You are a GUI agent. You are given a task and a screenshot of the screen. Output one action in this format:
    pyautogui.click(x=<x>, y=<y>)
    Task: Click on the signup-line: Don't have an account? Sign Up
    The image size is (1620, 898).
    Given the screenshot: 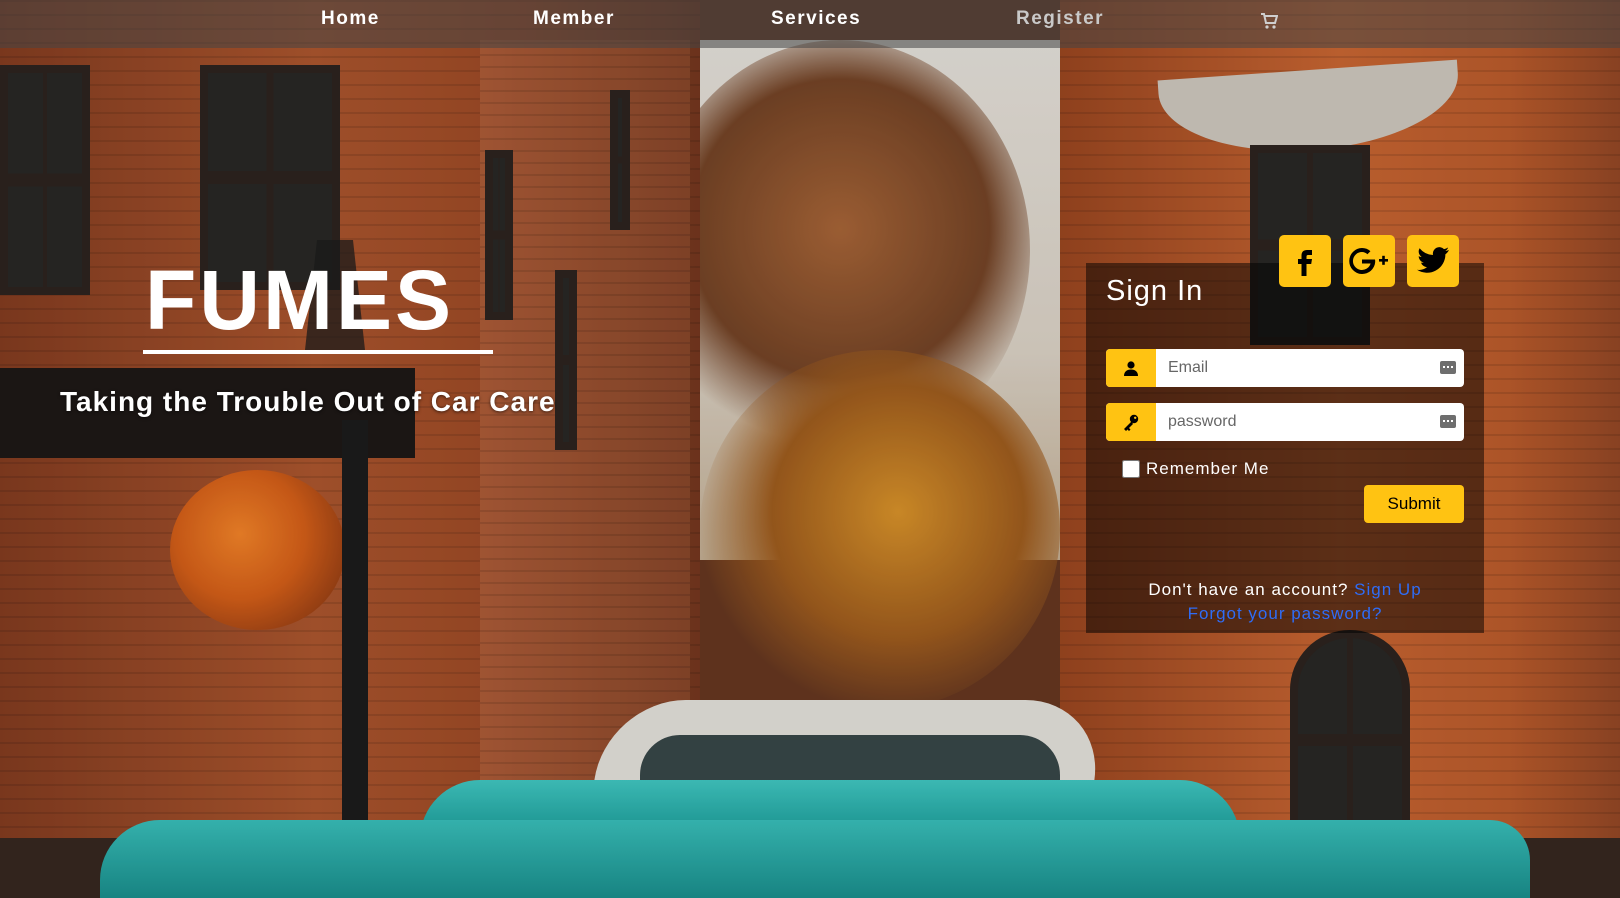 What is the action you would take?
    pyautogui.click(x=1285, y=590)
    